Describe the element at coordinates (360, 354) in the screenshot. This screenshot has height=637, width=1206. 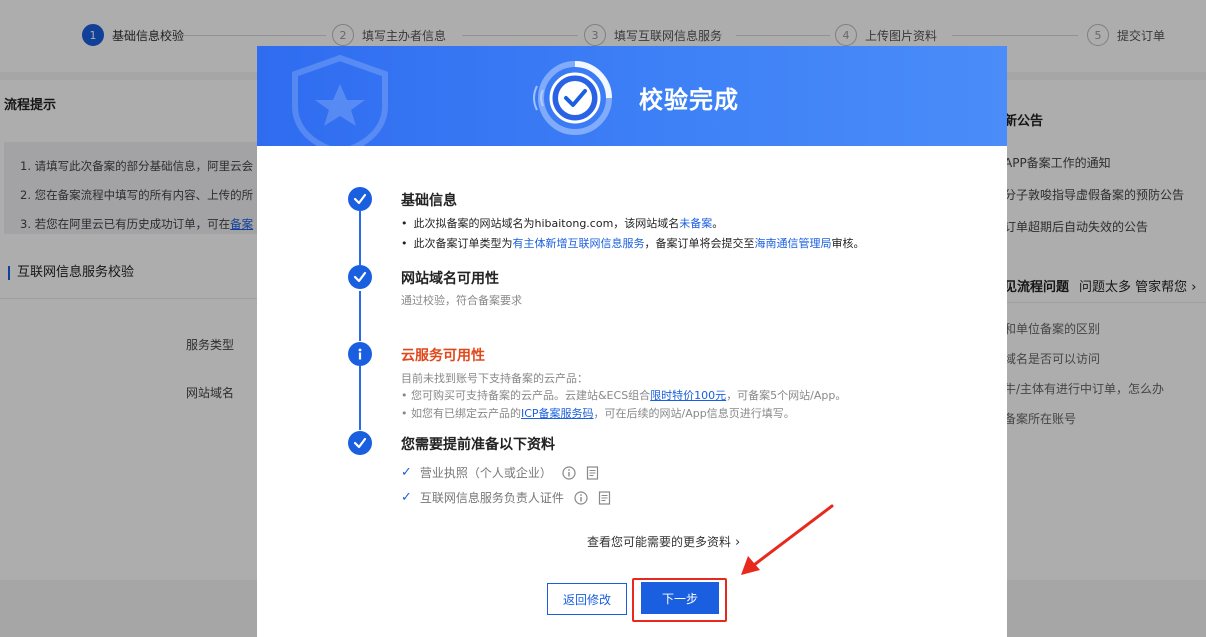
I see `info-circle-icon` at that location.